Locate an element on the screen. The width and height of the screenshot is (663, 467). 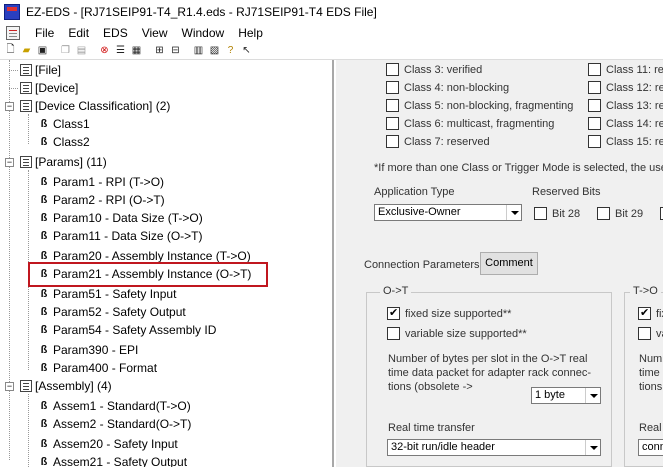
save-icon: ▣ is located at coordinates (42, 50).